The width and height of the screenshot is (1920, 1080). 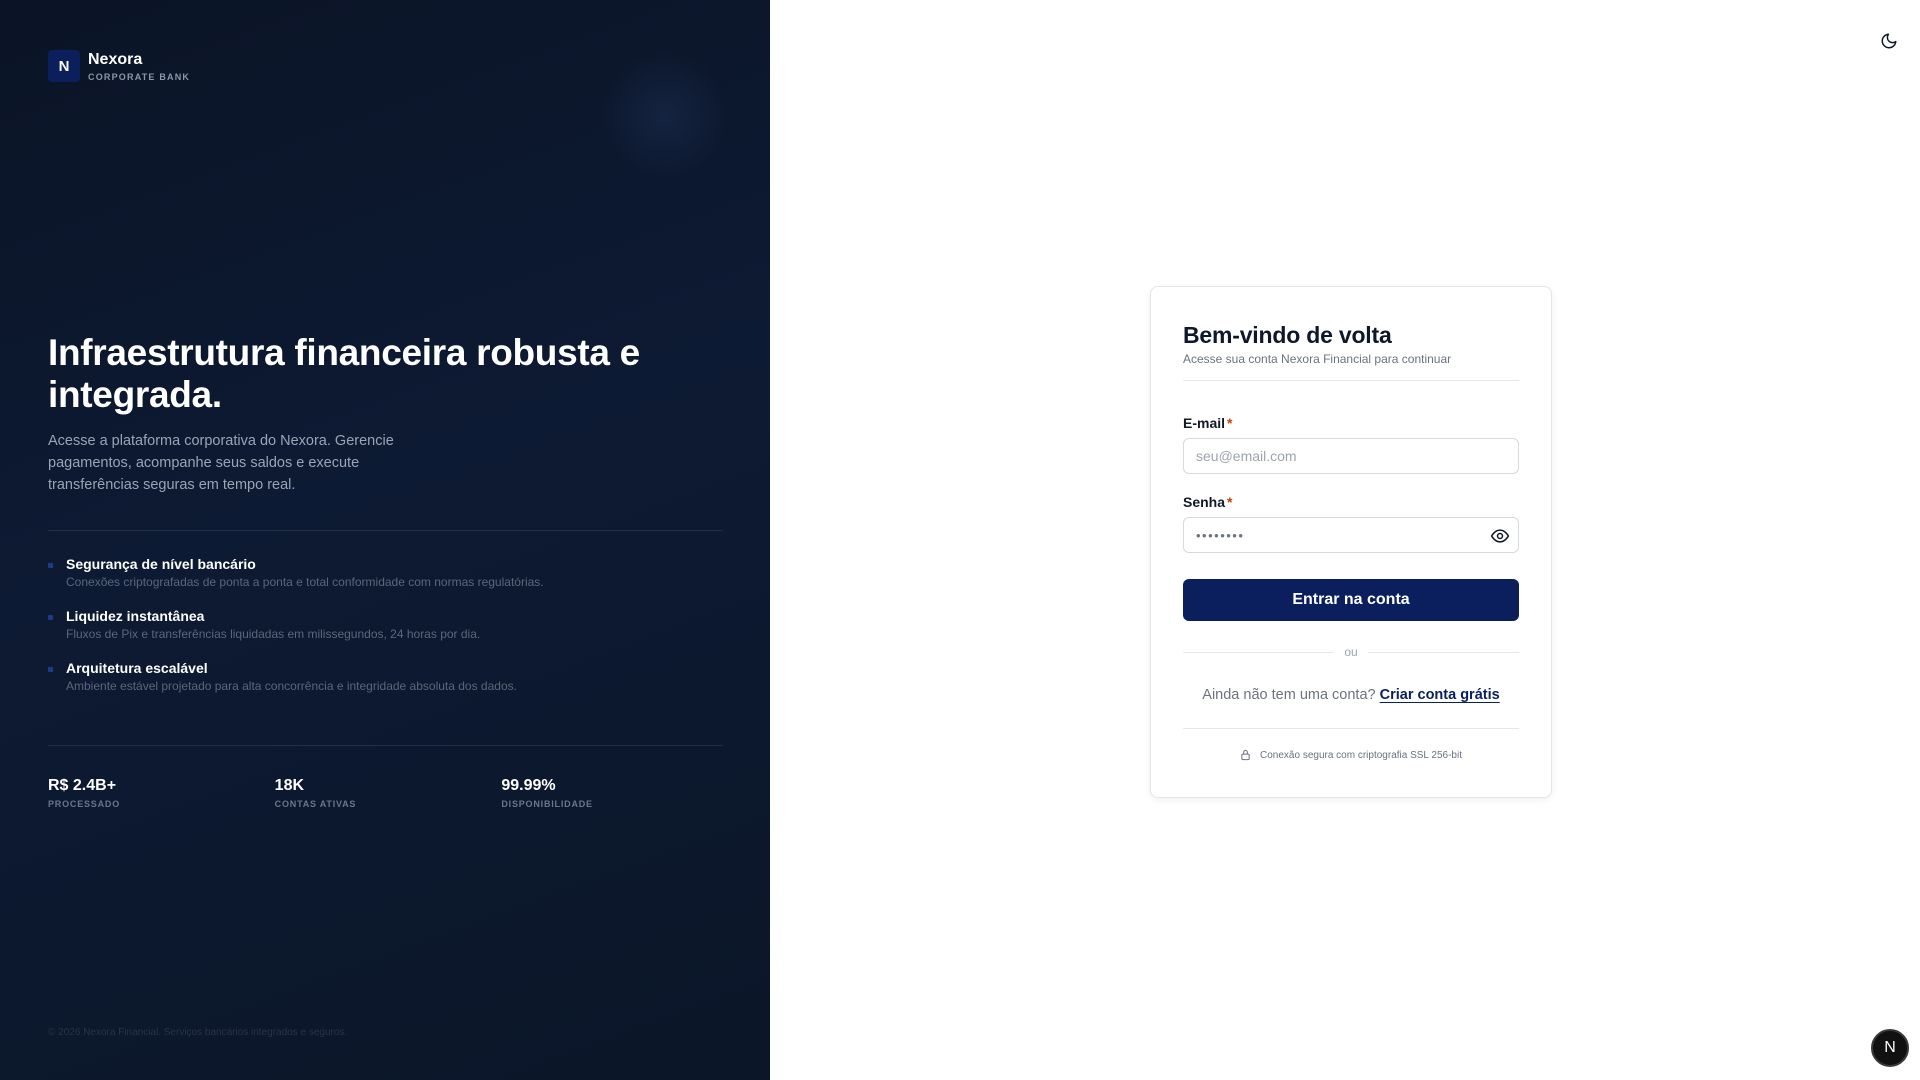 What do you see at coordinates (84, 804) in the screenshot?
I see `stat-label: PROCESSADO` at bounding box center [84, 804].